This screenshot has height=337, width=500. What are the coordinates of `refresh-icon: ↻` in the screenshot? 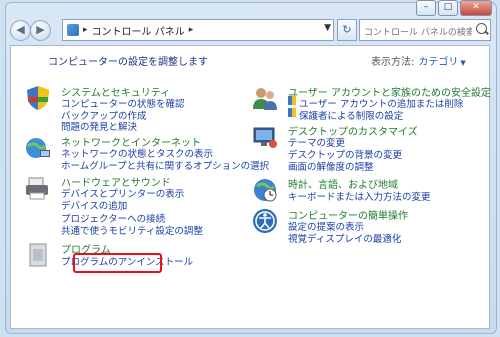 It's located at (347, 29).